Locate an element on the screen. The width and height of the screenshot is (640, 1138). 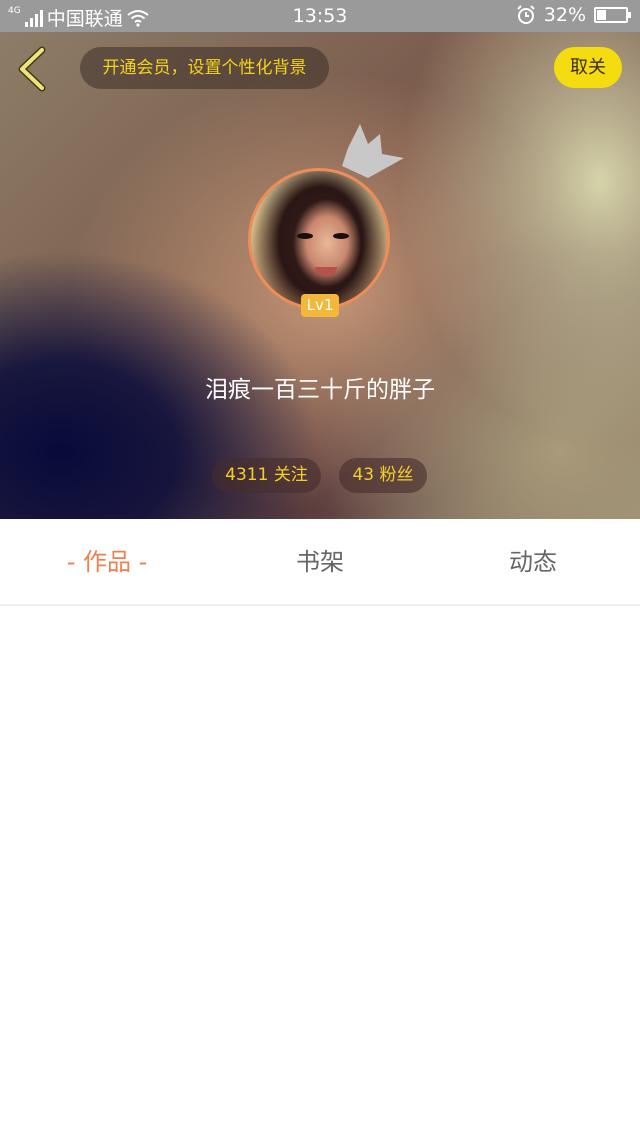
avatar is located at coordinates (319, 239).